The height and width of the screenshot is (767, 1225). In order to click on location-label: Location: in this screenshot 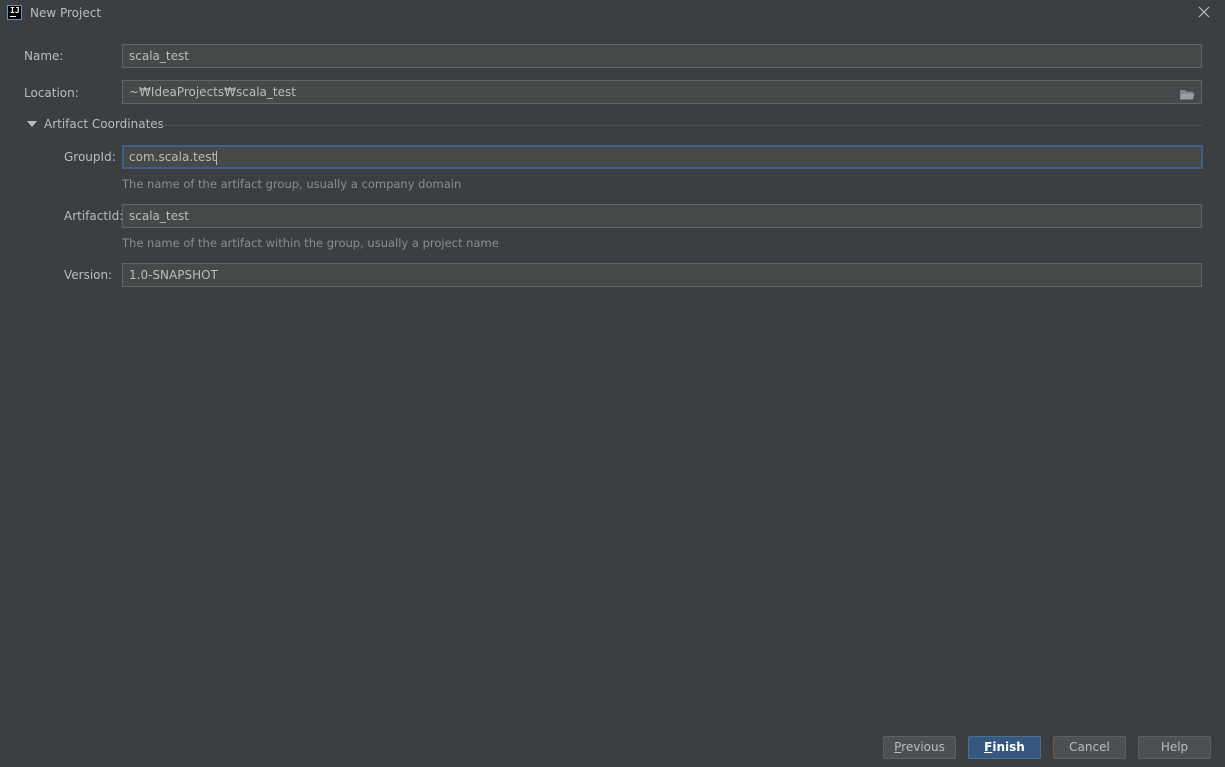, I will do `click(51, 93)`.